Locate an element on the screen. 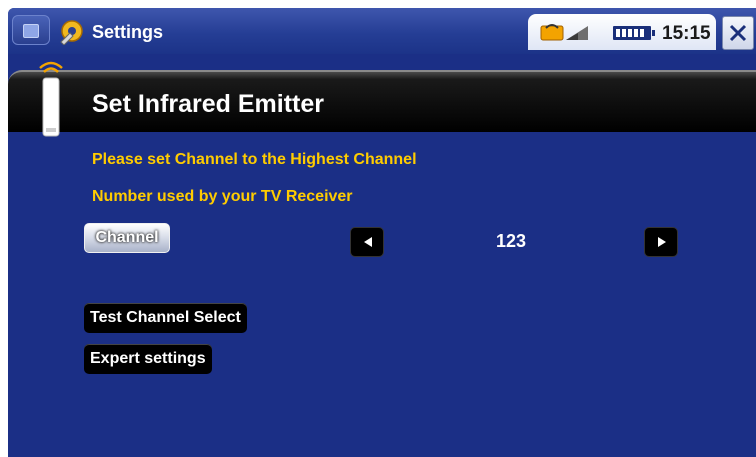  test-channel-select-button: Test Channel Select is located at coordinates (165, 318).